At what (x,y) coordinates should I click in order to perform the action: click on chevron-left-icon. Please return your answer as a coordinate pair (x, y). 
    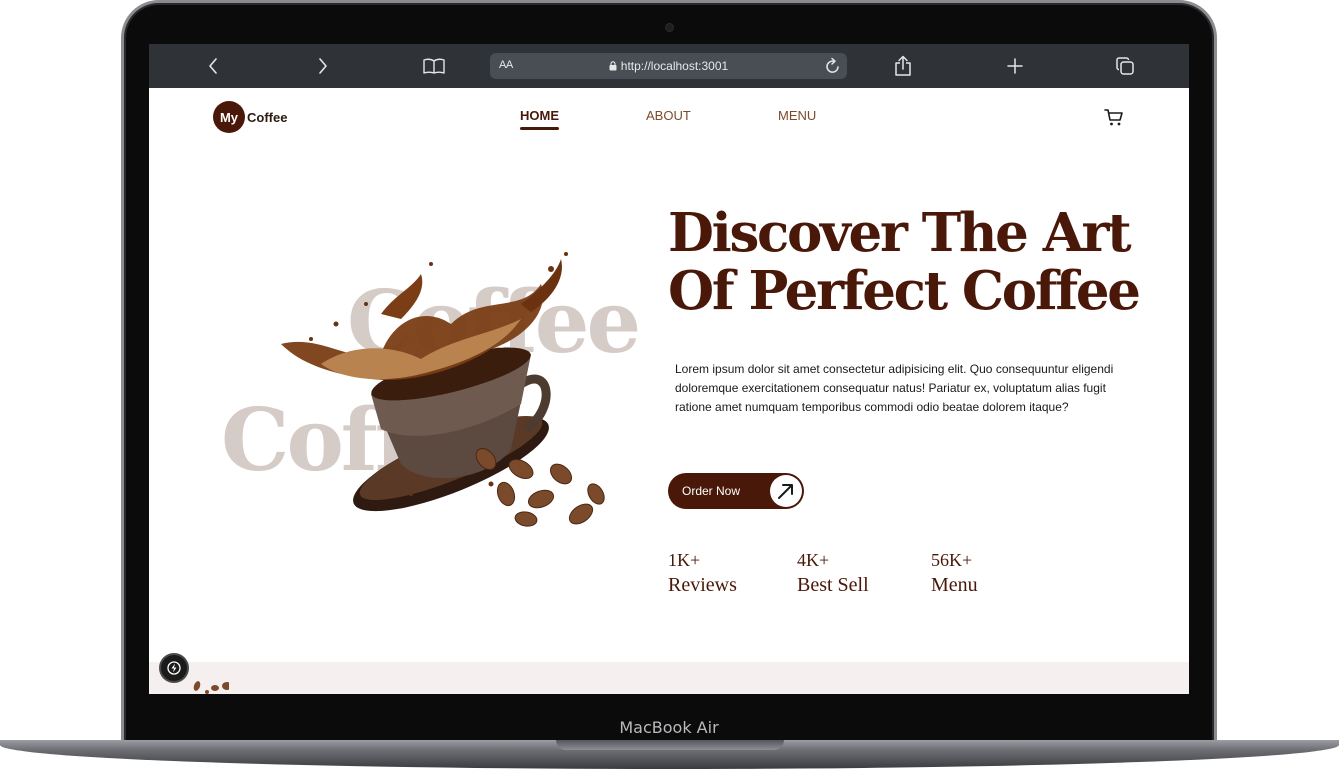
    Looking at the image, I should click on (213, 66).